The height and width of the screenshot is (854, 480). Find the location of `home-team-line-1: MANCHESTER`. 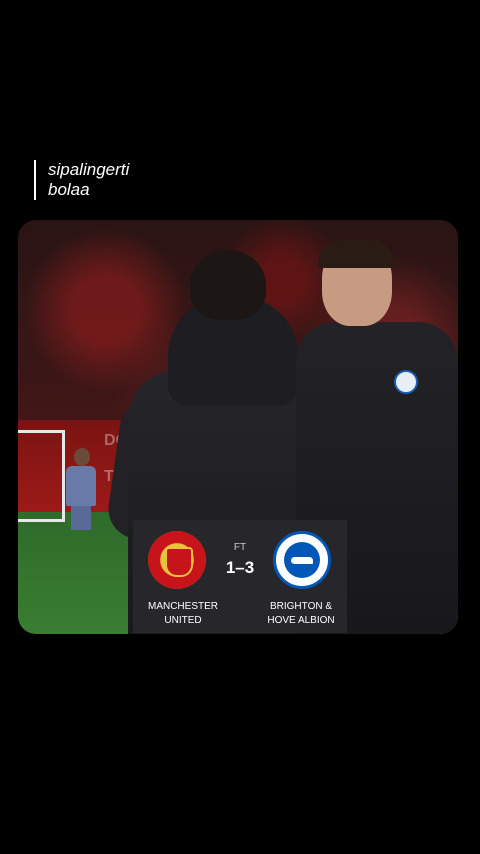

home-team-line-1: MANCHESTER is located at coordinates (182, 606).